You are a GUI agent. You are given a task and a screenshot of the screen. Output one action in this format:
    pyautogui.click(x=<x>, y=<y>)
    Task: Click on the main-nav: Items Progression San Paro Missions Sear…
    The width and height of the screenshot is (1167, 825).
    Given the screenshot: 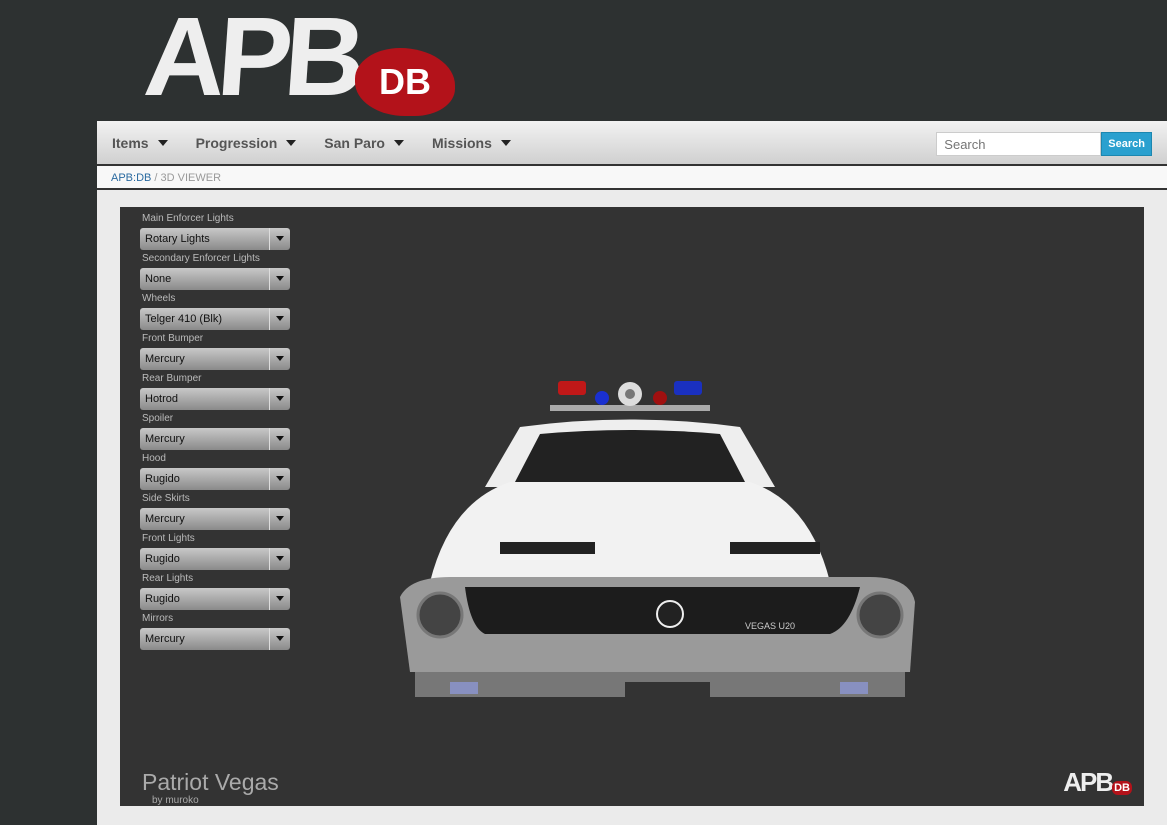 What is the action you would take?
    pyautogui.click(x=632, y=143)
    